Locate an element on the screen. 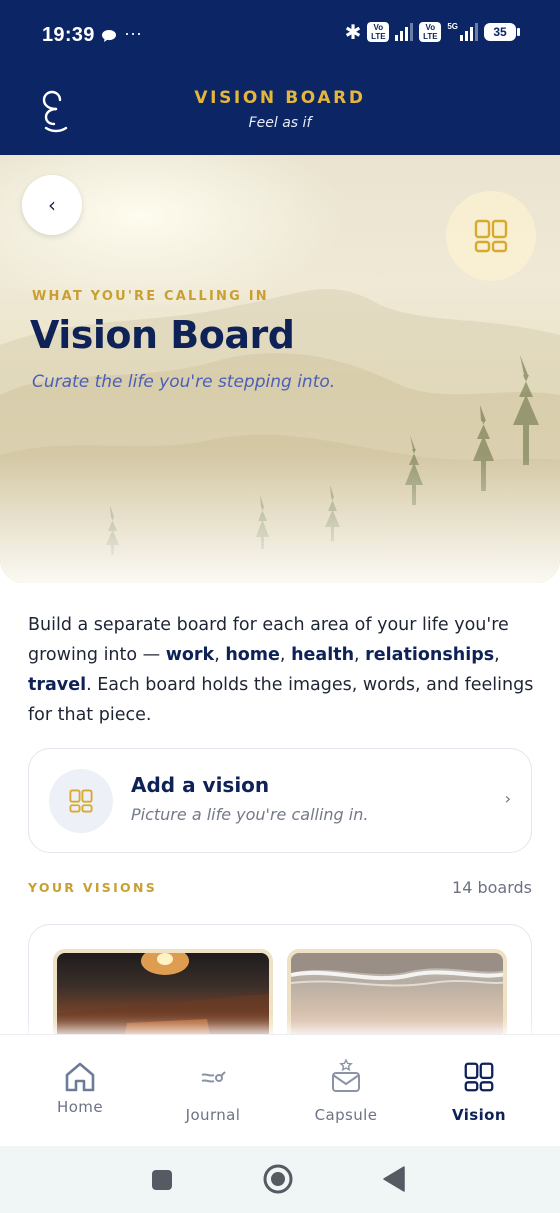 This screenshot has width=560, height=1213. intro-sep-2: , is located at coordinates (285, 655).